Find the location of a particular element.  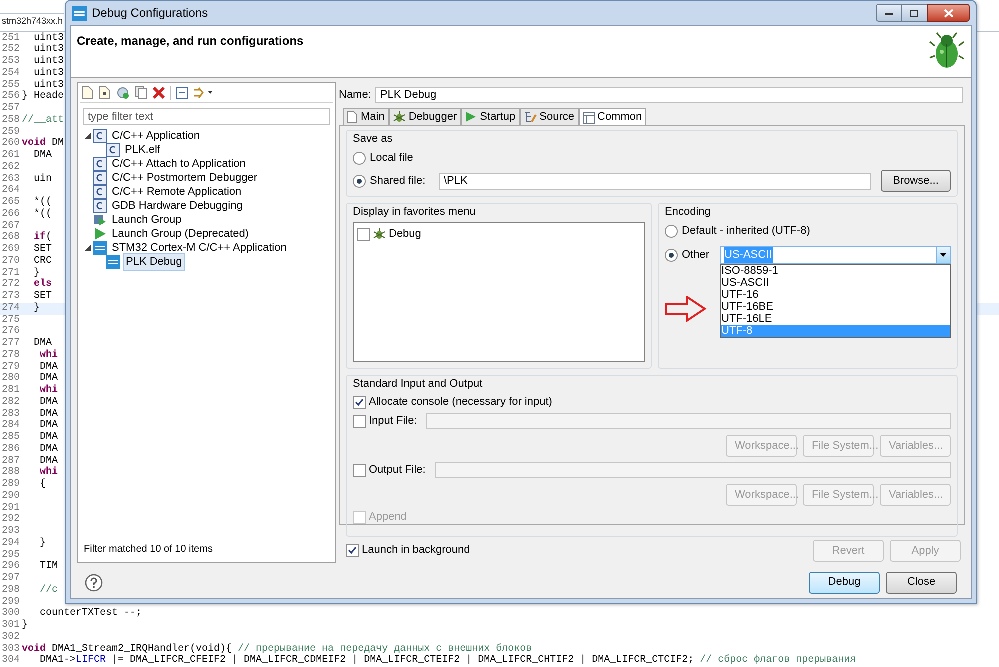

tab: Debugger is located at coordinates (425, 116).